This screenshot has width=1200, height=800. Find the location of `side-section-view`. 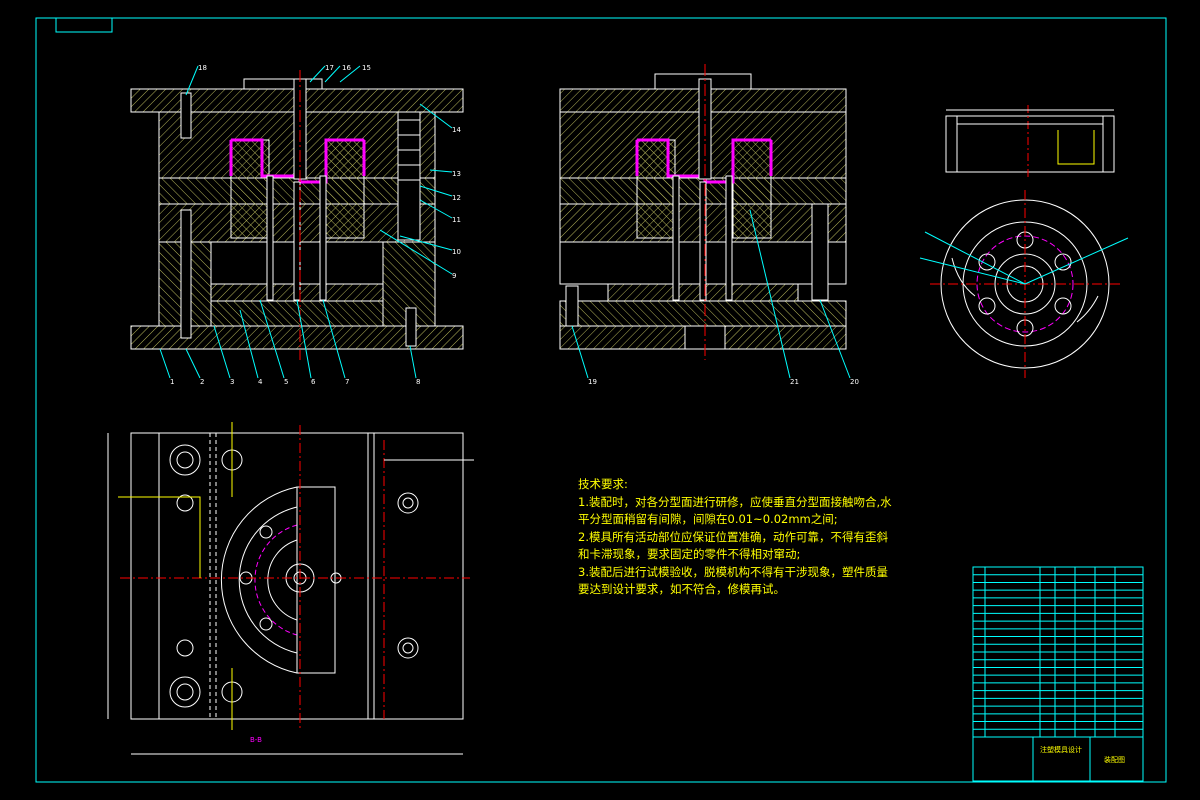

side-section-view is located at coordinates (703, 212).